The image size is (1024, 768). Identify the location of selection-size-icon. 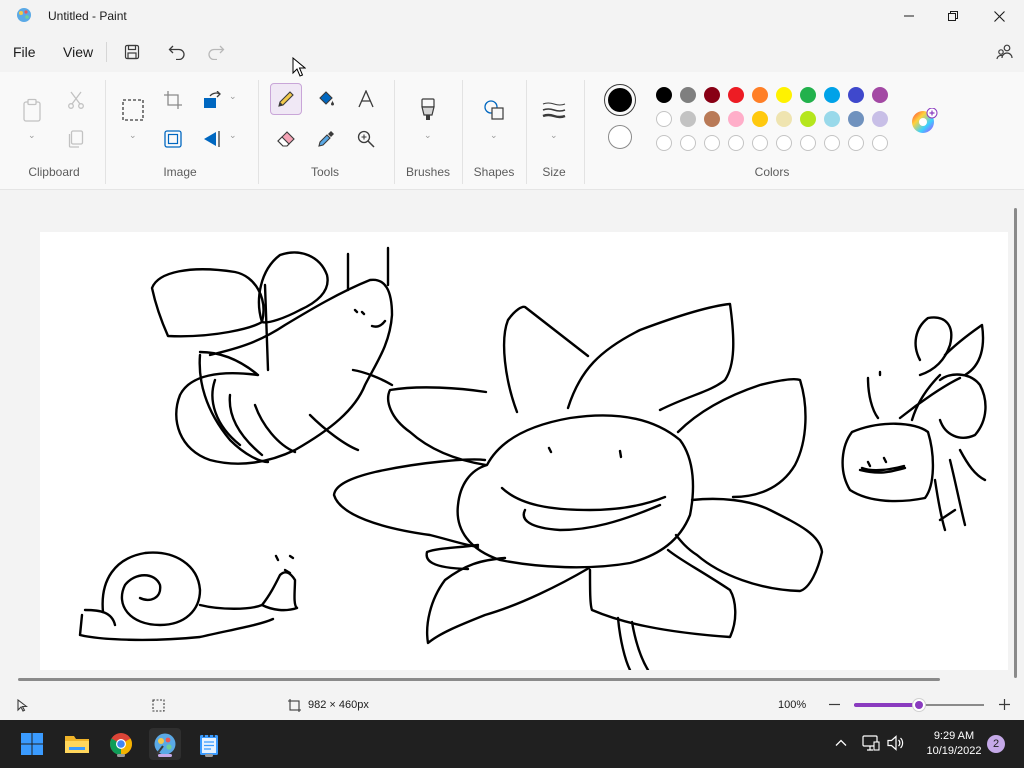
(158, 705).